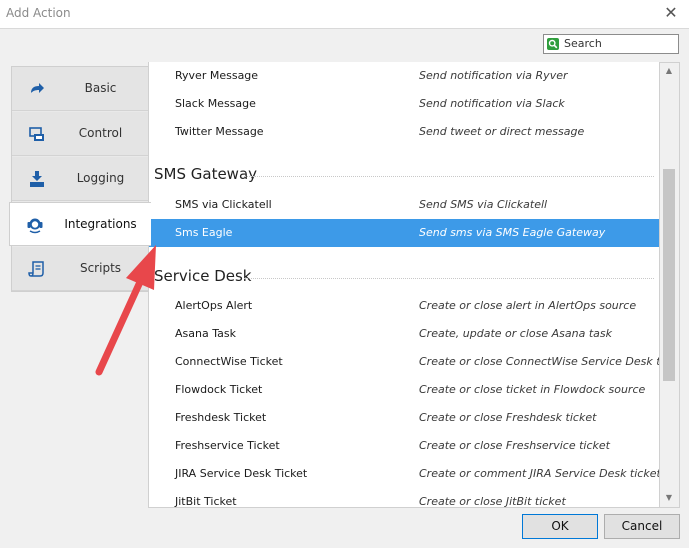 This screenshot has width=689, height=548. What do you see at coordinates (100, 268) in the screenshot?
I see `sidebar-item-label: Scripts` at bounding box center [100, 268].